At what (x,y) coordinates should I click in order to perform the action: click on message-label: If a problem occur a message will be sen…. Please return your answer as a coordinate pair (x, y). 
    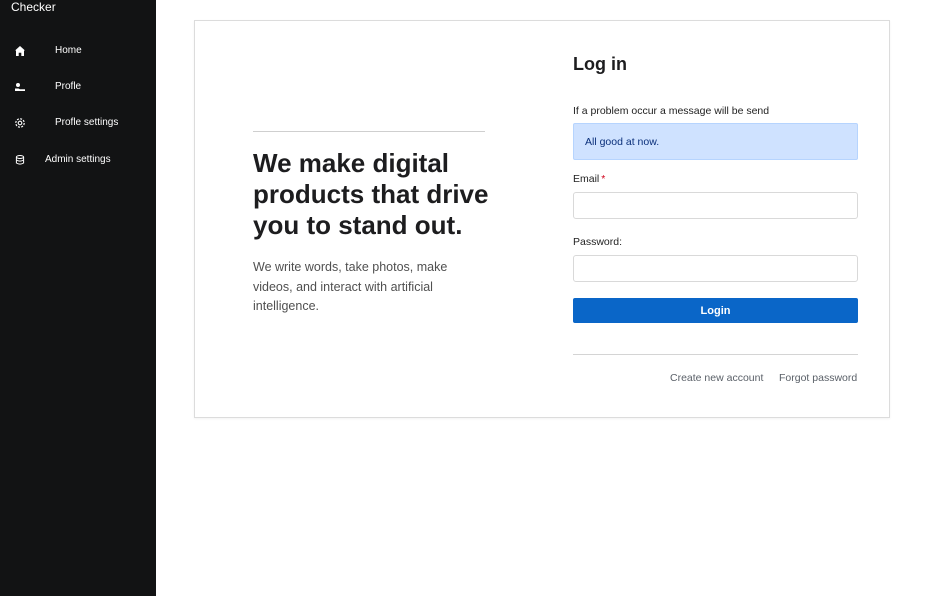
    Looking at the image, I should click on (671, 111).